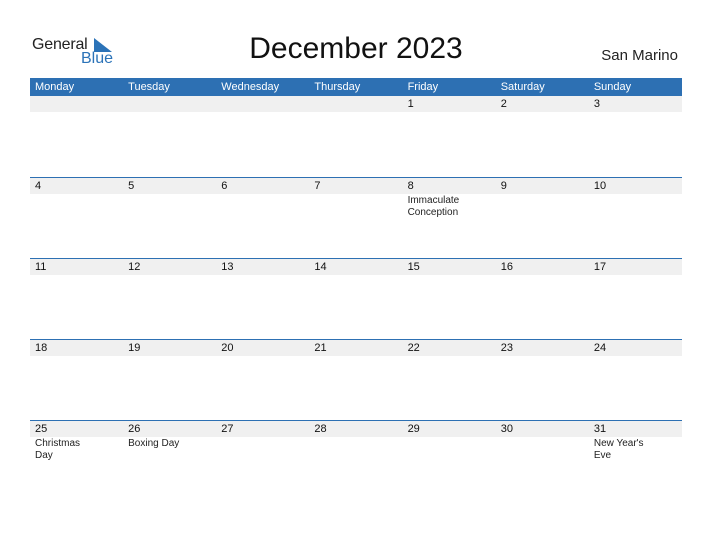 The width and height of the screenshot is (712, 550). I want to click on day-cell: 3, so click(635, 136).